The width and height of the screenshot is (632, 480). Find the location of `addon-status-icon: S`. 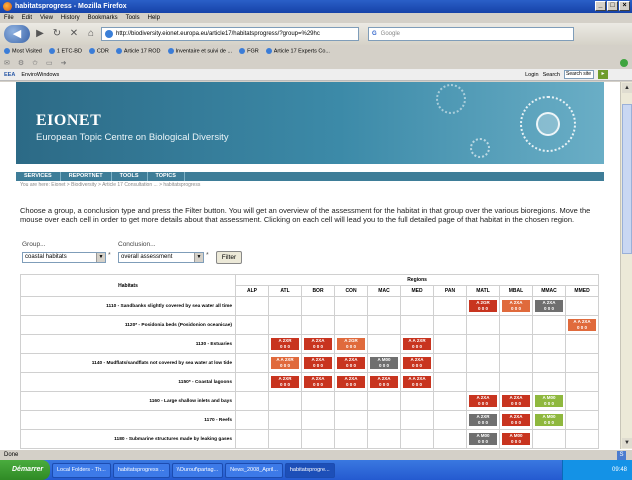

addon-status-icon: S is located at coordinates (621, 455).